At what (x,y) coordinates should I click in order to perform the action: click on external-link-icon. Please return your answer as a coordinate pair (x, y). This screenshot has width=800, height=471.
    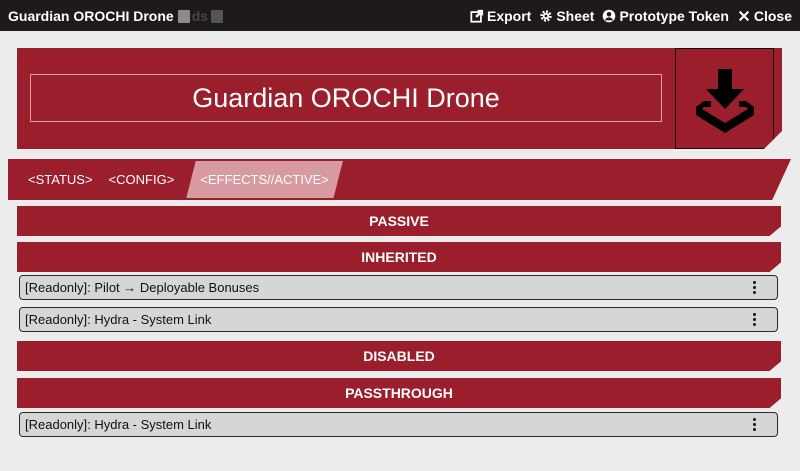
    Looking at the image, I should click on (477, 16).